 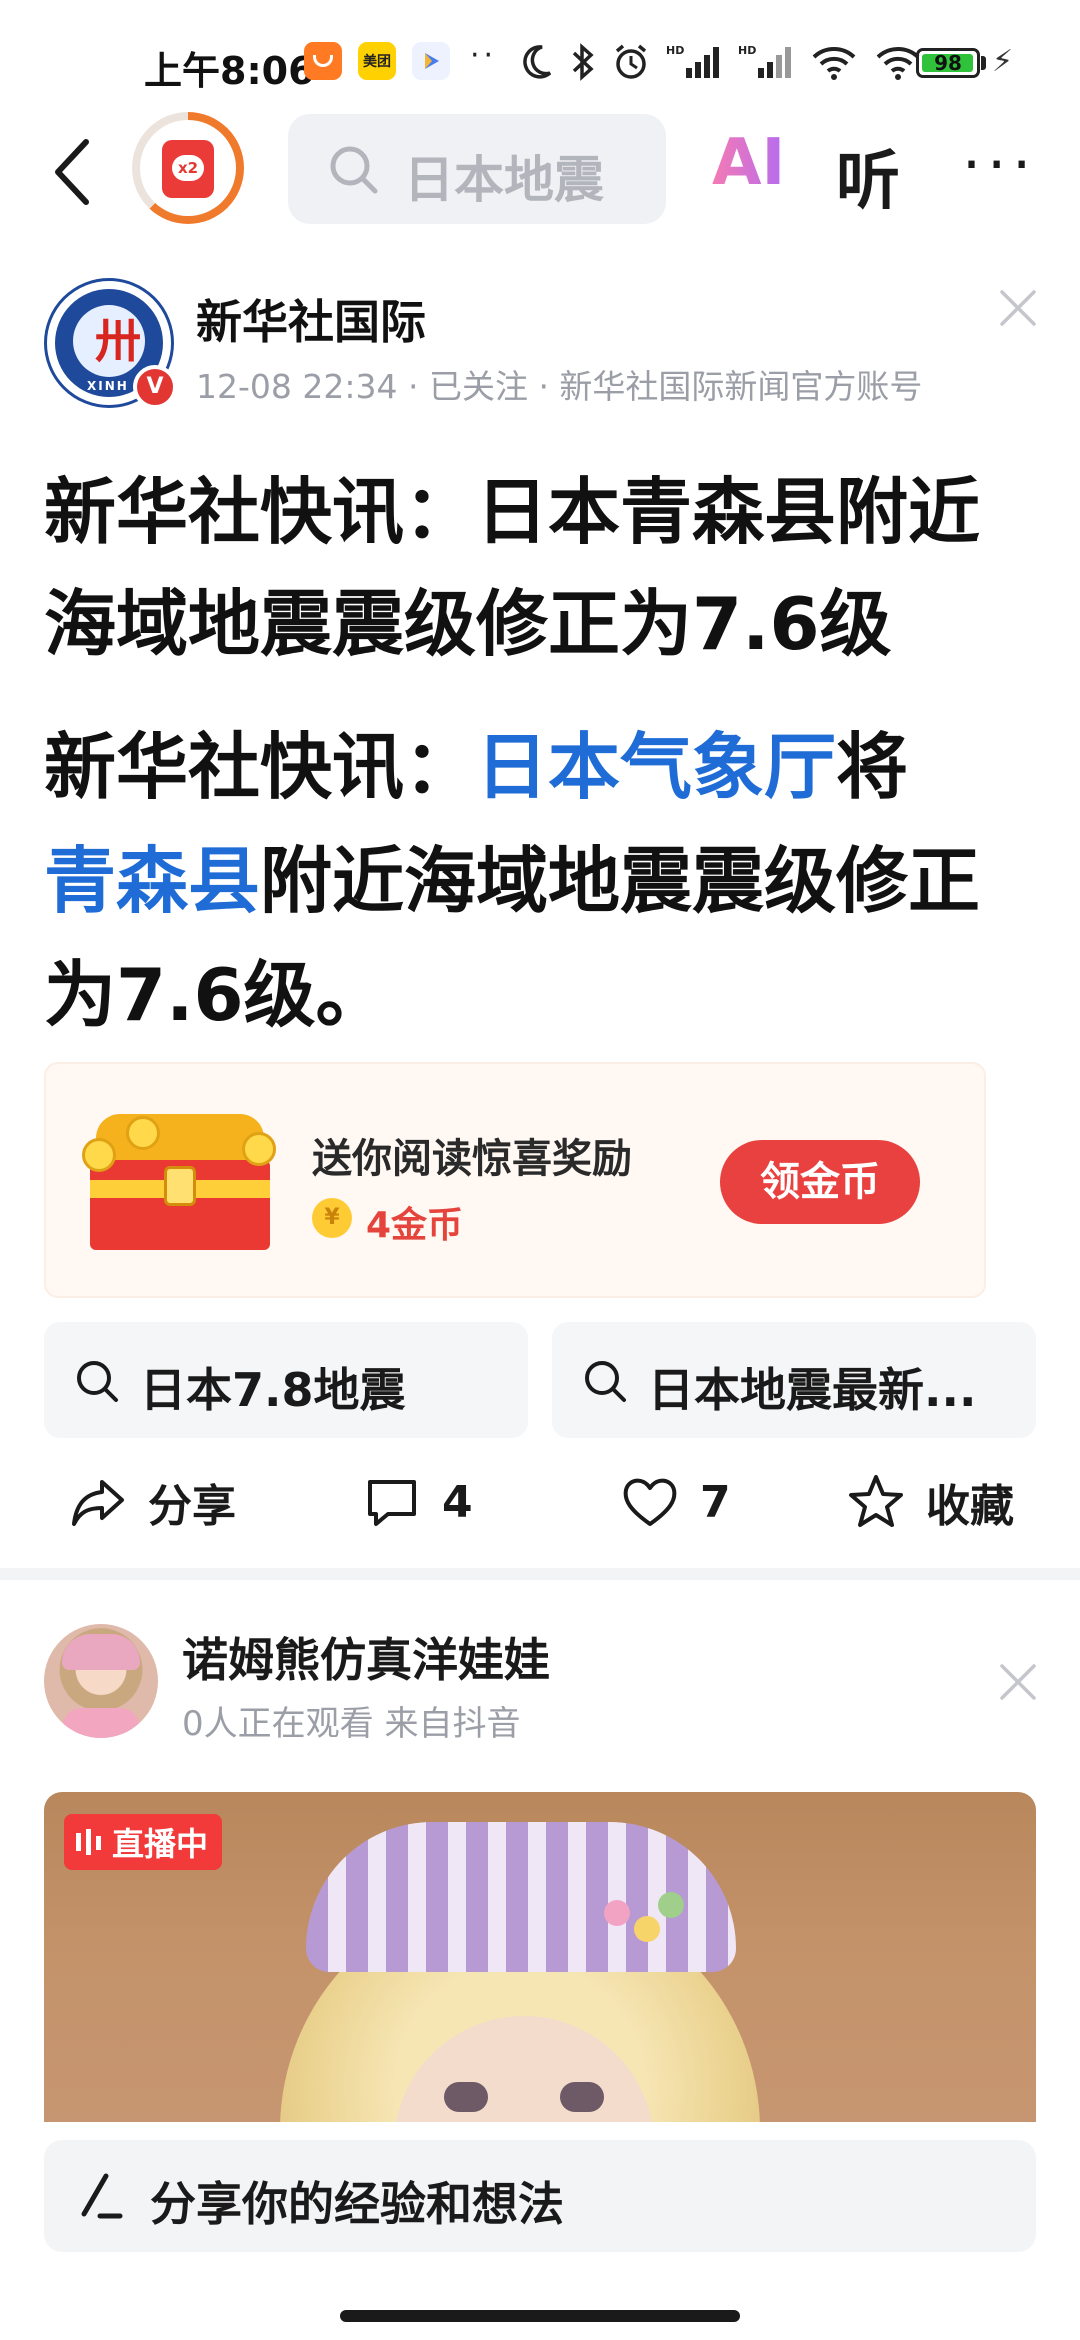 What do you see at coordinates (192, 1506) in the screenshot?
I see `share-label: 分享` at bounding box center [192, 1506].